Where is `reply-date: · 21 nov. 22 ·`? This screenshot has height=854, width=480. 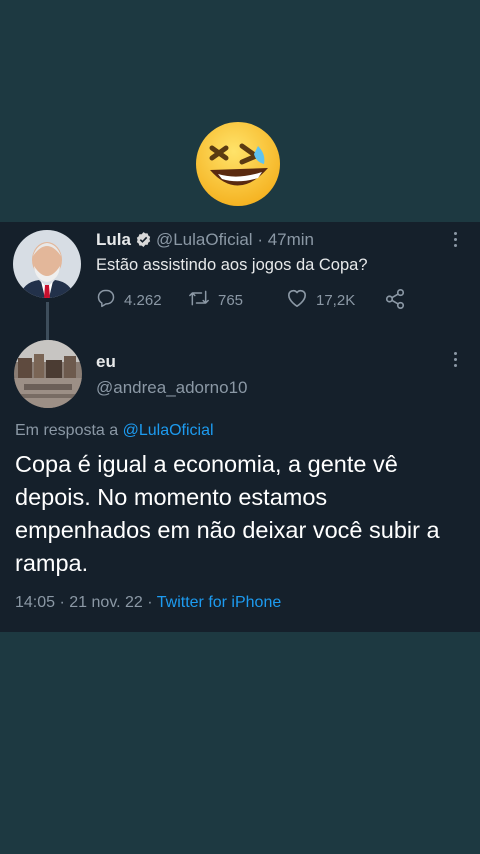
reply-date: · 21 nov. 22 · is located at coordinates (106, 602).